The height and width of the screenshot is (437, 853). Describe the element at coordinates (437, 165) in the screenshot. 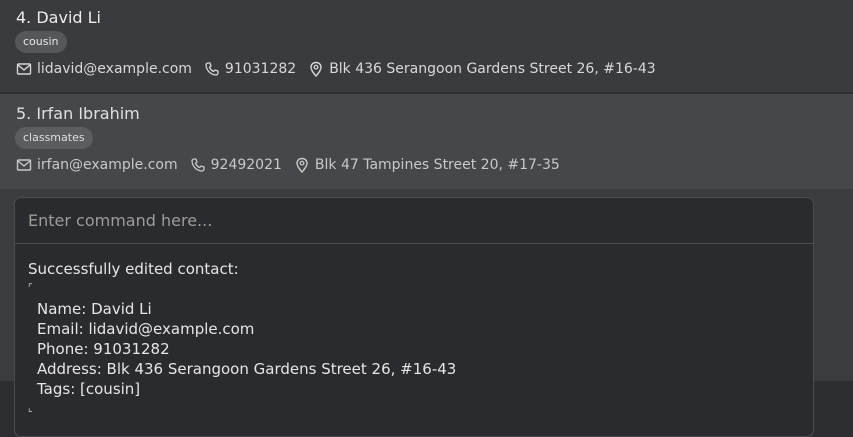

I see `contact-address: Blk 47 Tampines Street 20, #17-35` at that location.